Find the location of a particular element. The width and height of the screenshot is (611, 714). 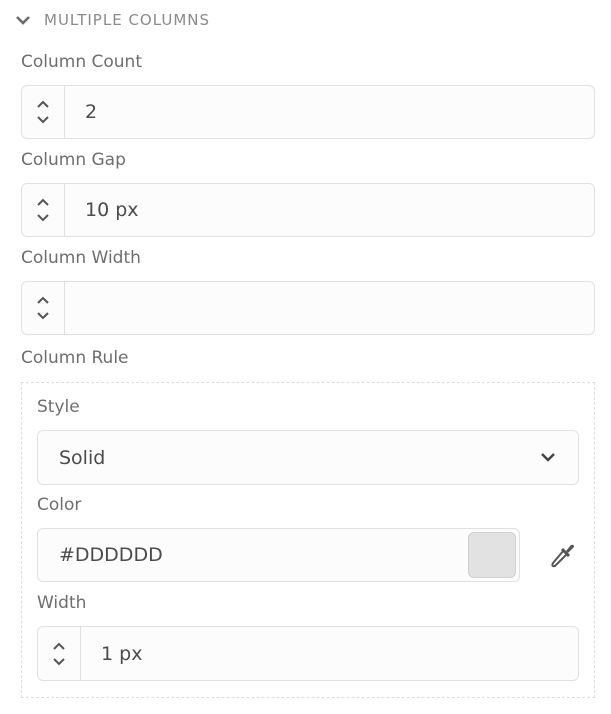

column-width-stepper is located at coordinates (43, 308).